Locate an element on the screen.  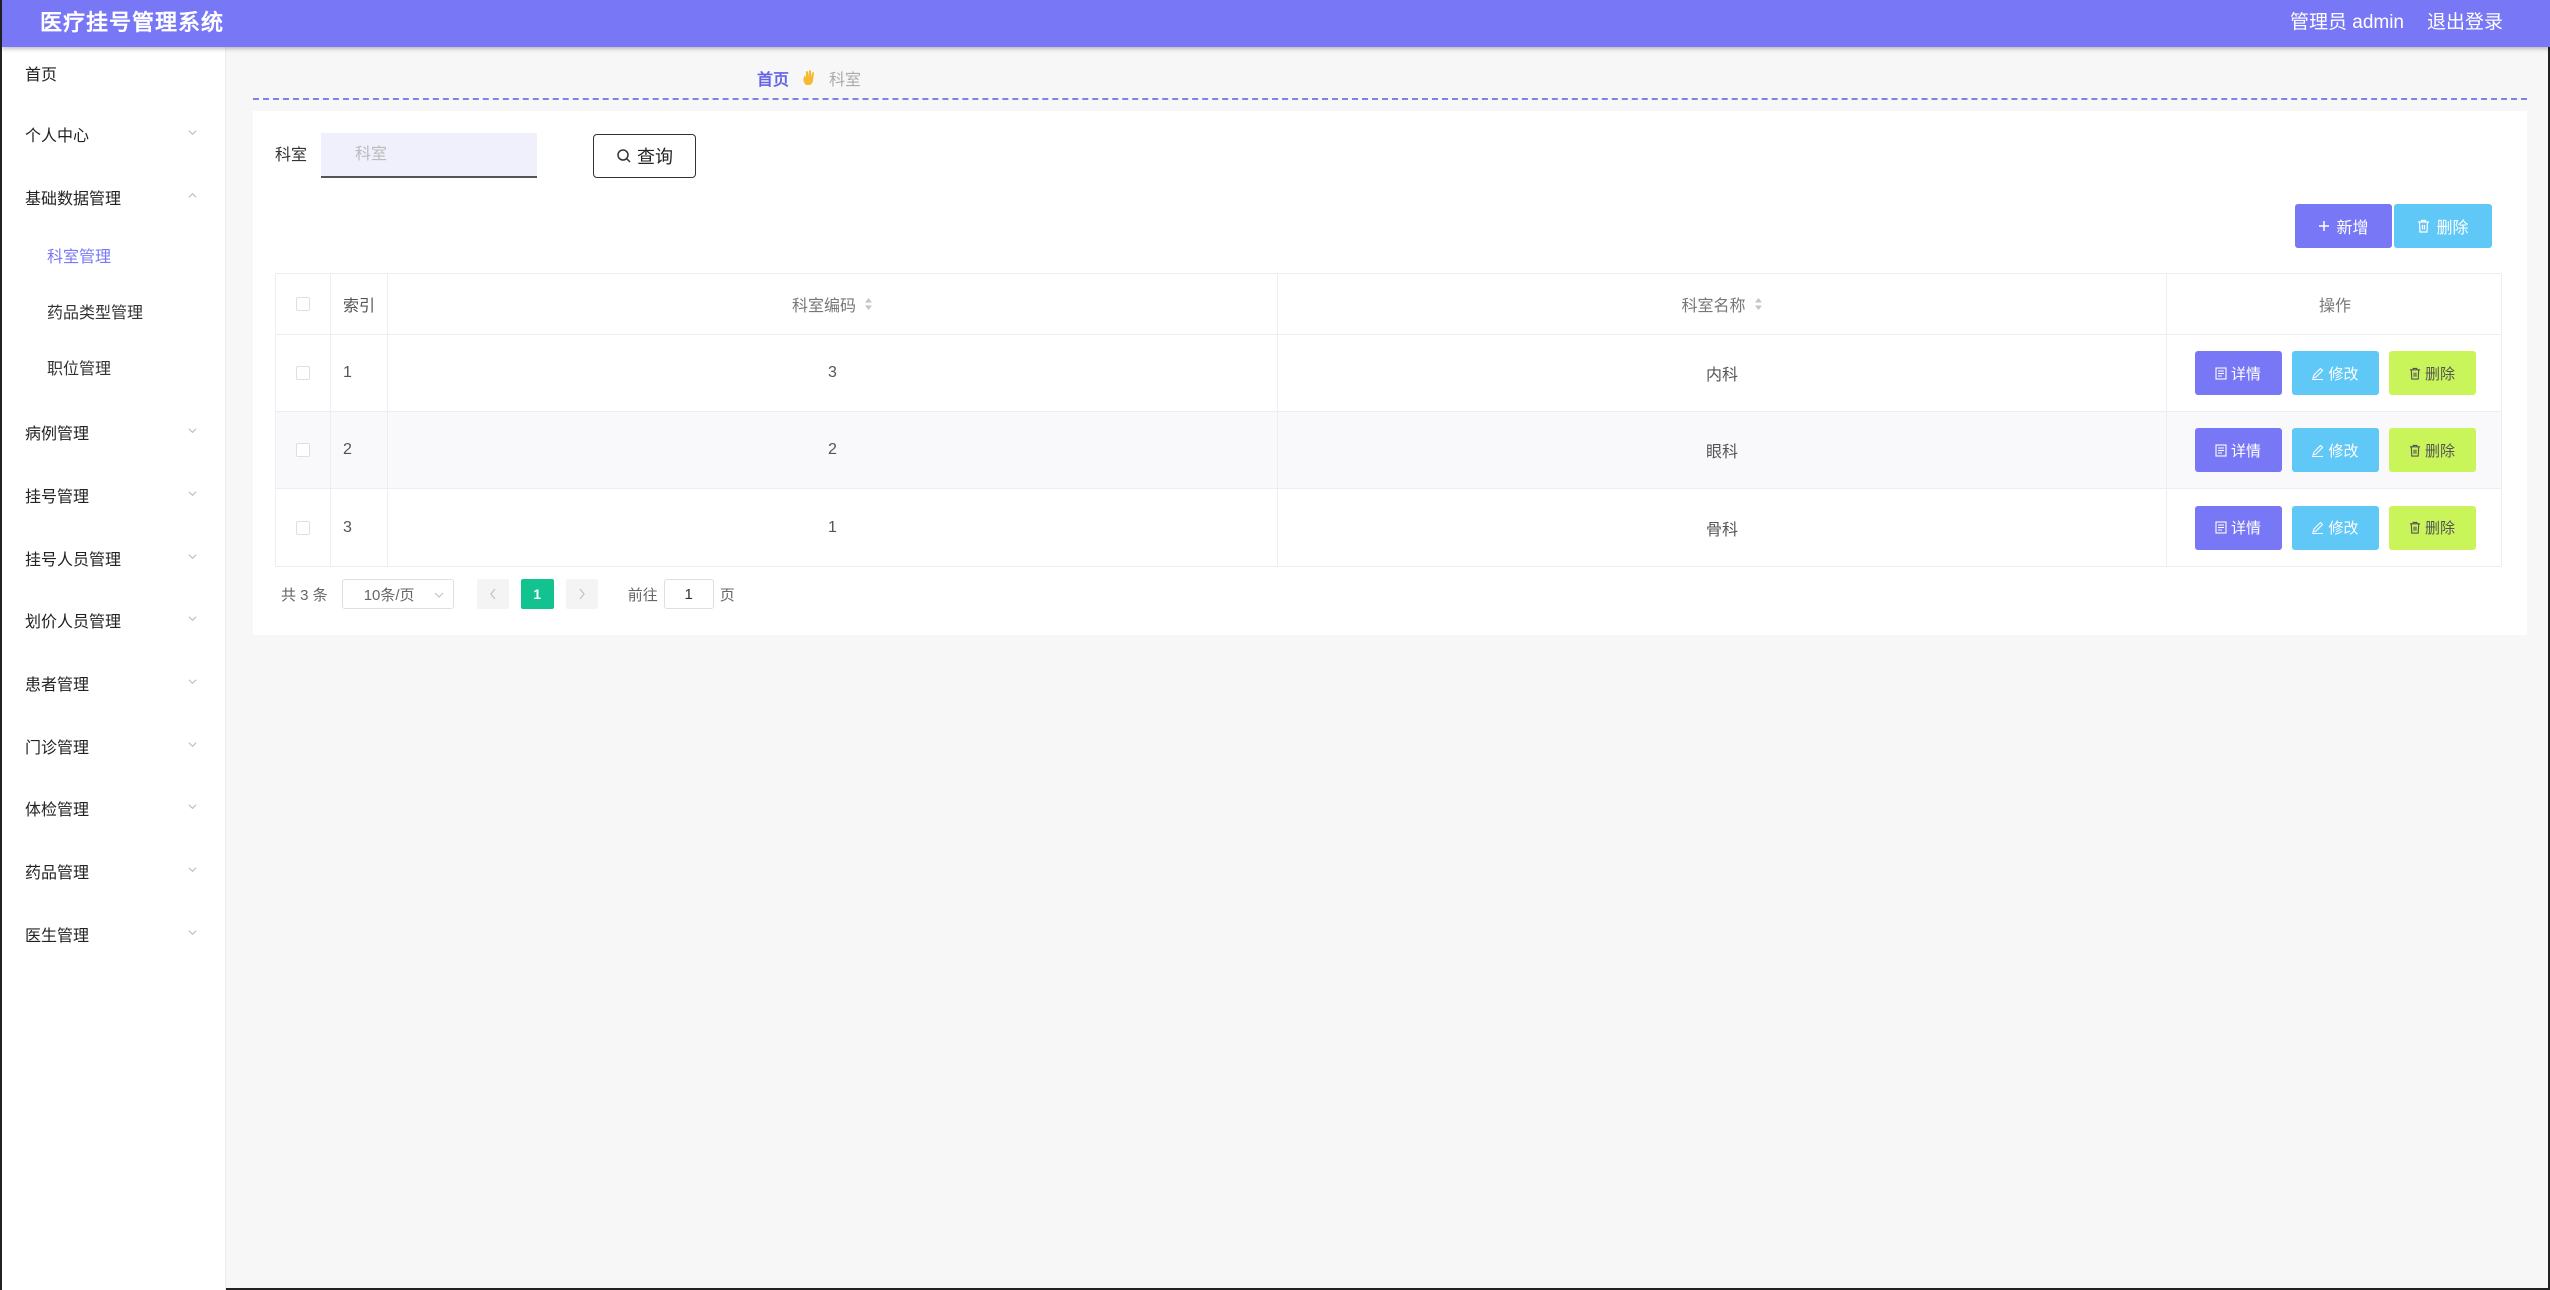
sidebar-item-label: 体检管理 is located at coordinates (57, 810).